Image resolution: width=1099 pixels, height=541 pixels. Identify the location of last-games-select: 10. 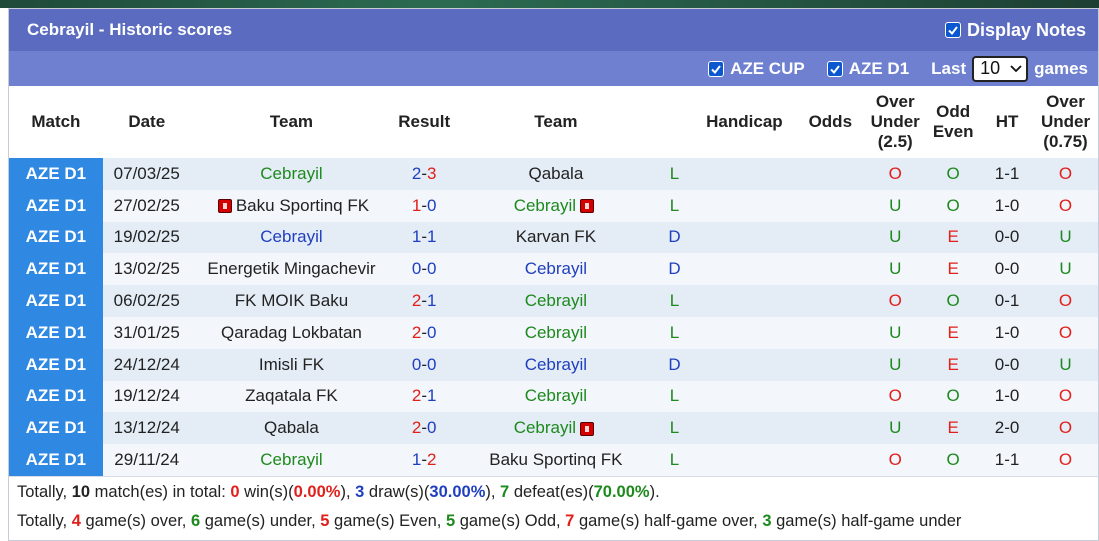
(1000, 68).